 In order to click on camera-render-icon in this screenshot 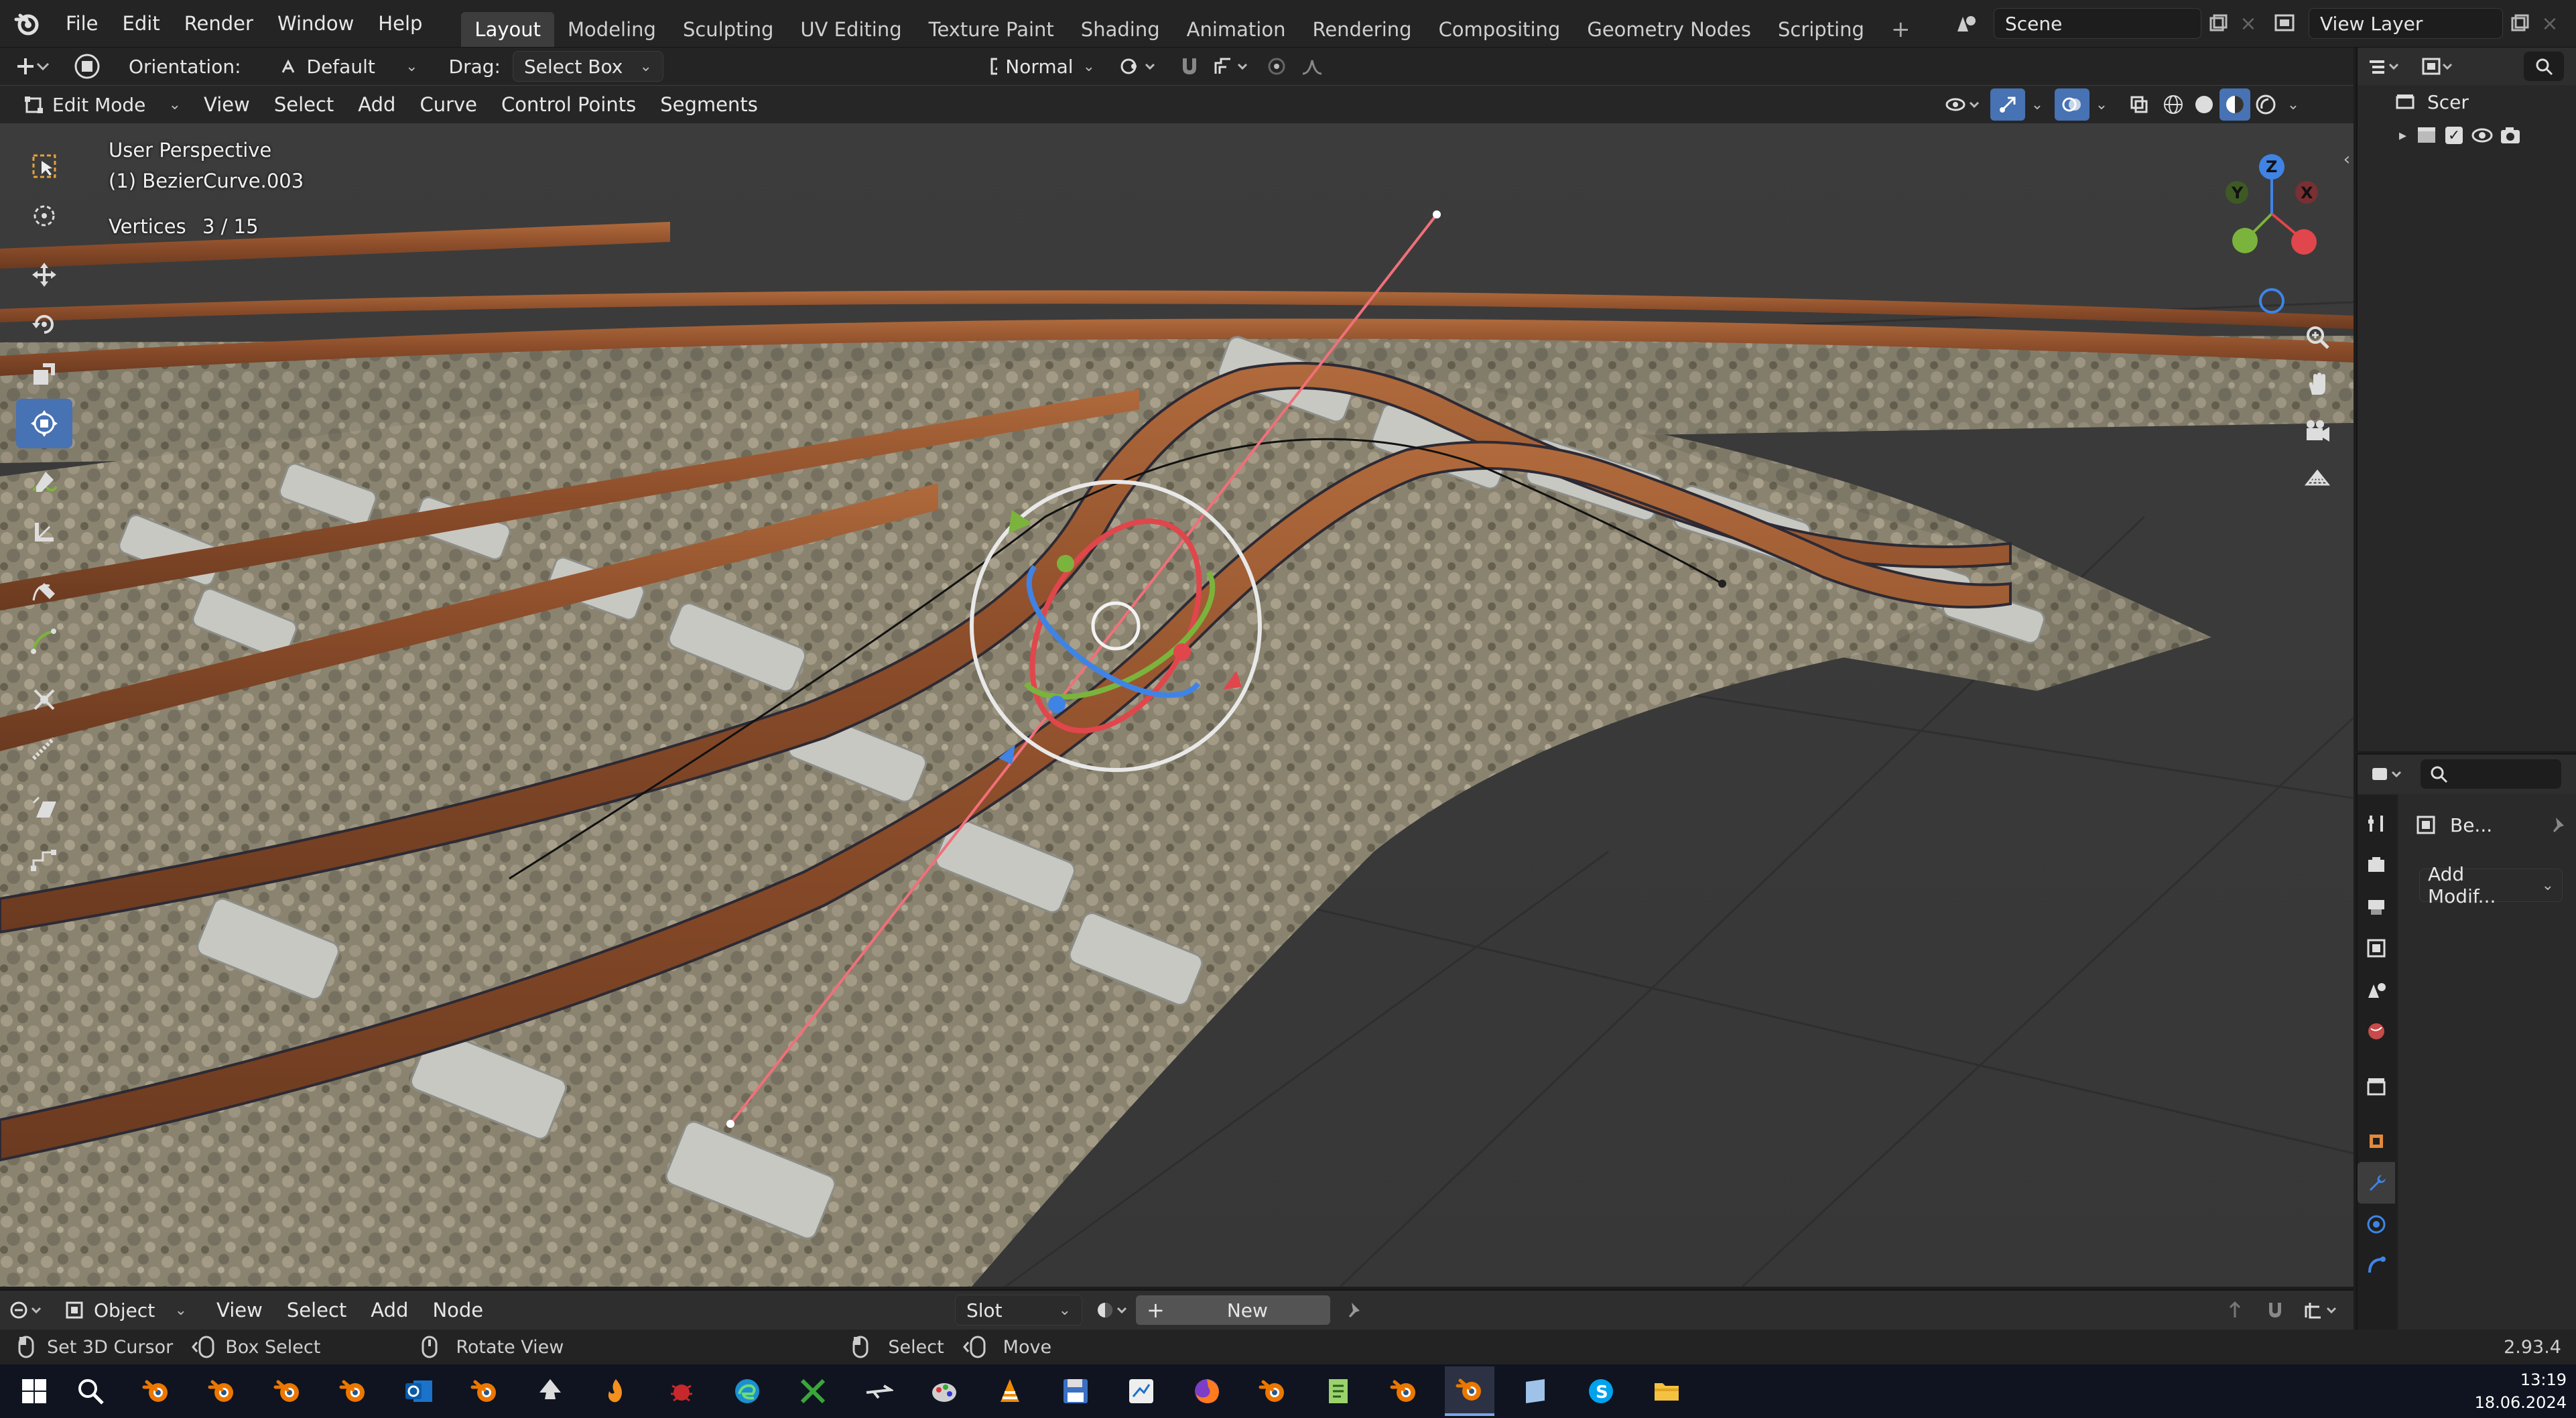, I will do `click(2510, 135)`.